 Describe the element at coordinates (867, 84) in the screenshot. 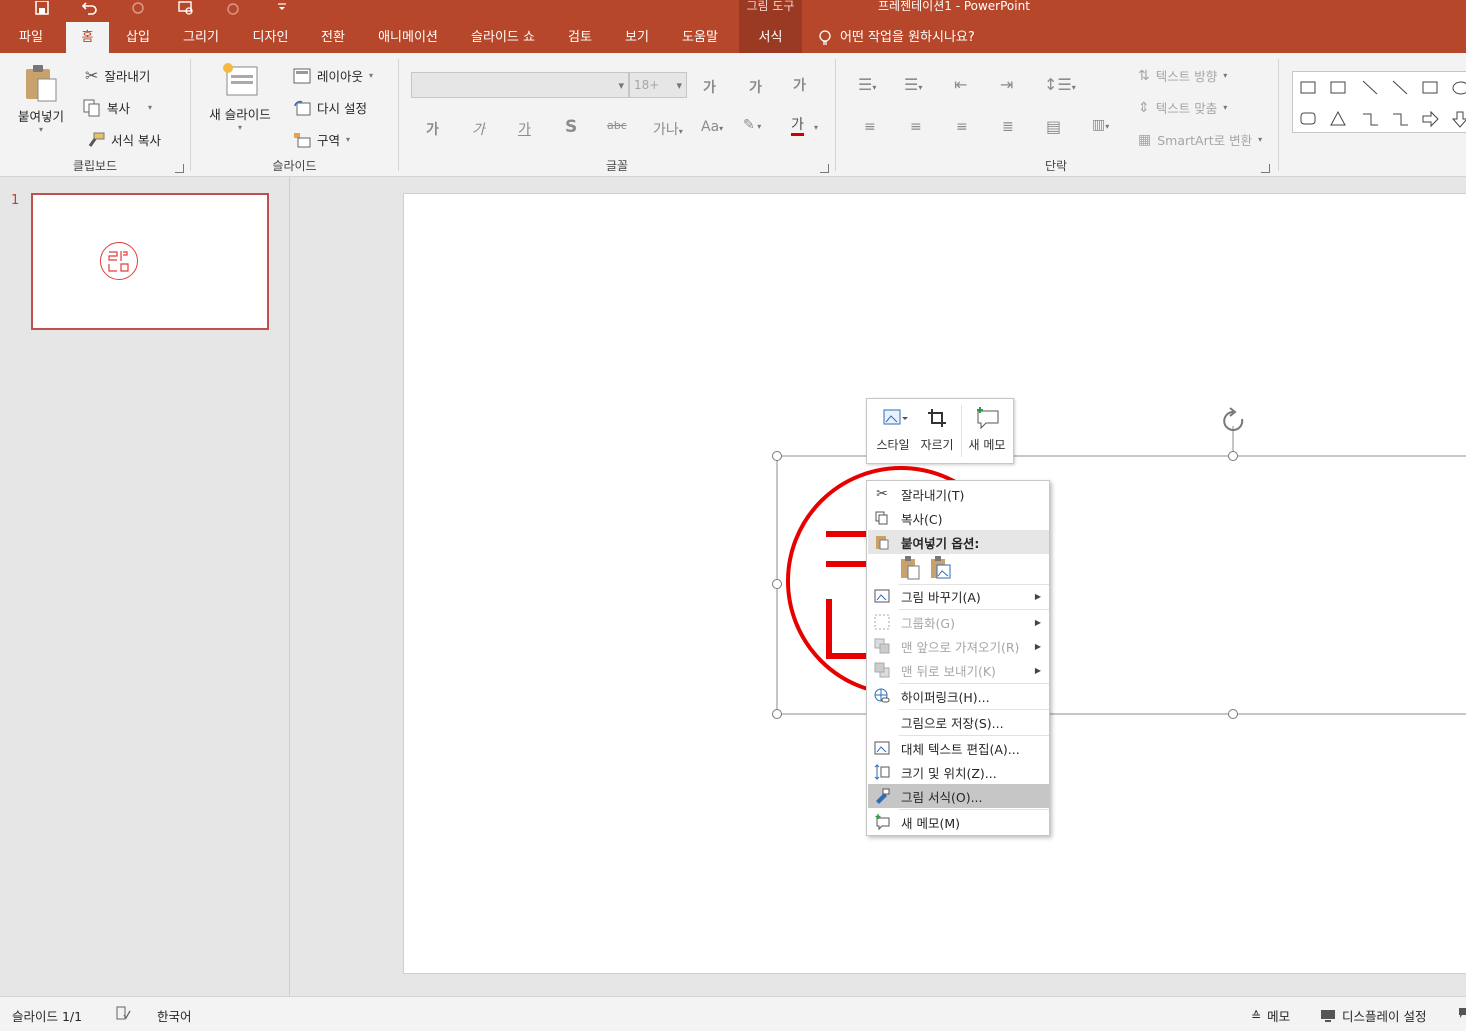

I see `bullets-icon: ☰▾` at that location.